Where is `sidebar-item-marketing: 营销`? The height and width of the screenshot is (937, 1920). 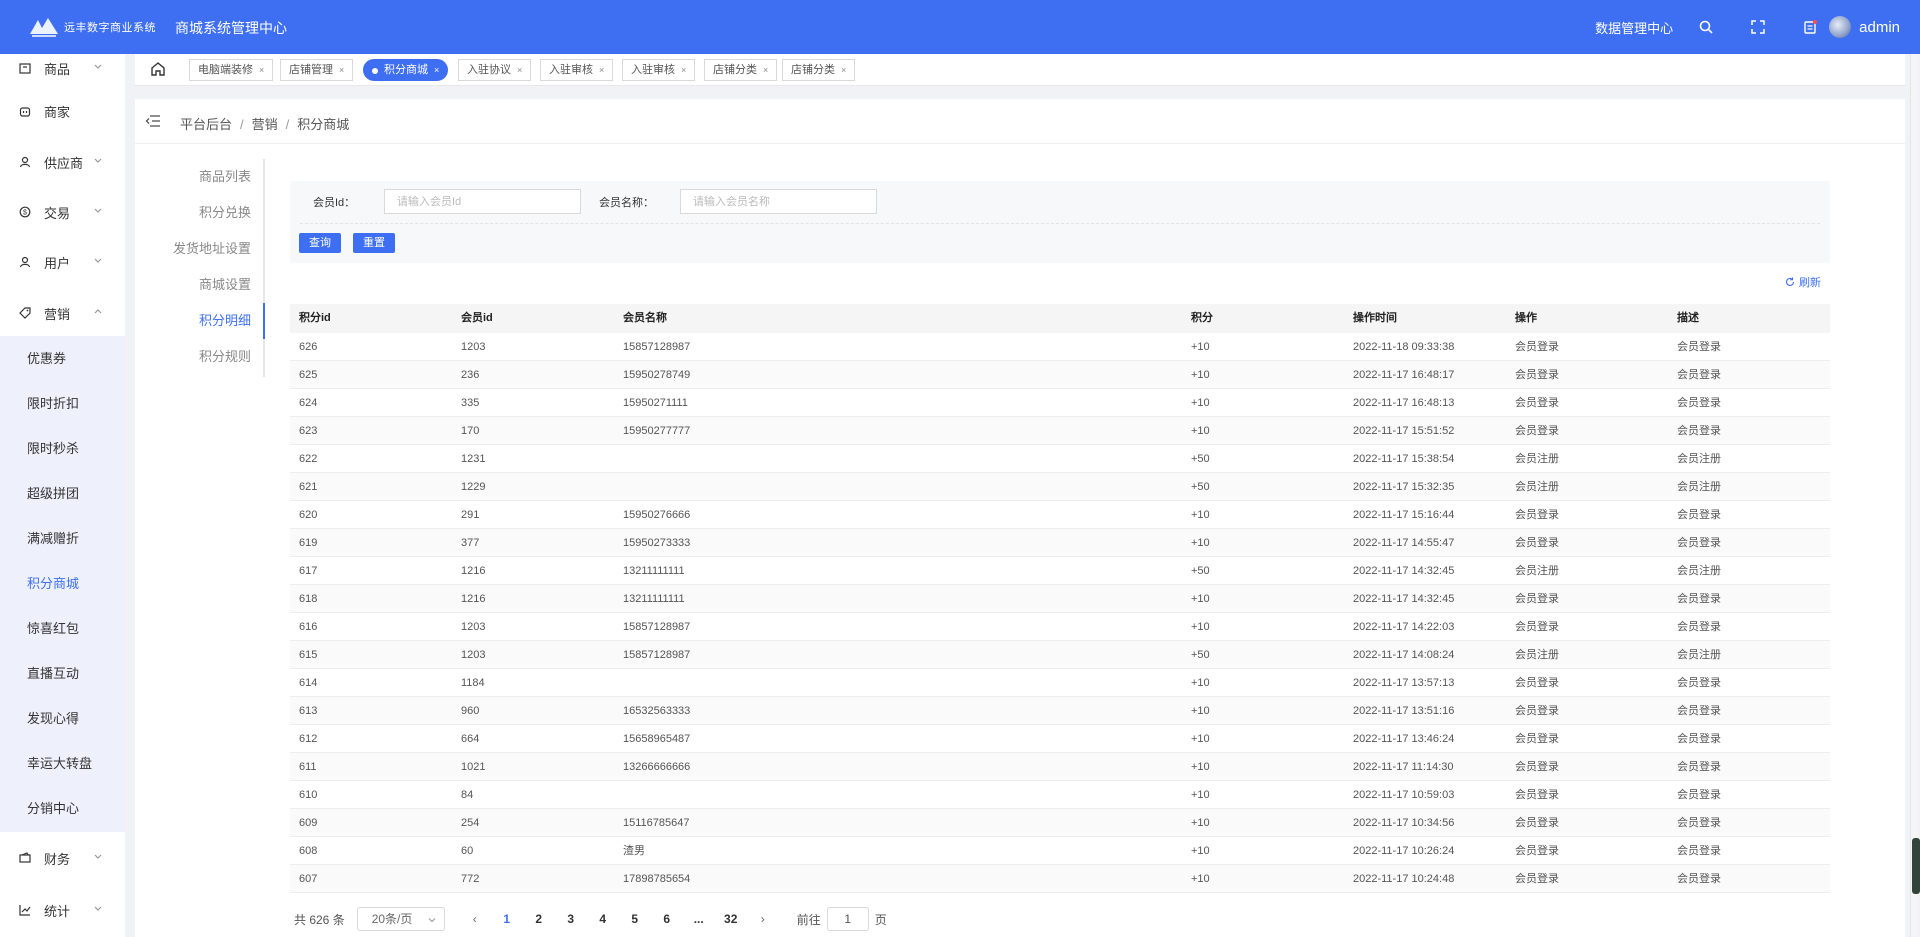
sidebar-item-marketing: 营销 is located at coordinates (62, 313).